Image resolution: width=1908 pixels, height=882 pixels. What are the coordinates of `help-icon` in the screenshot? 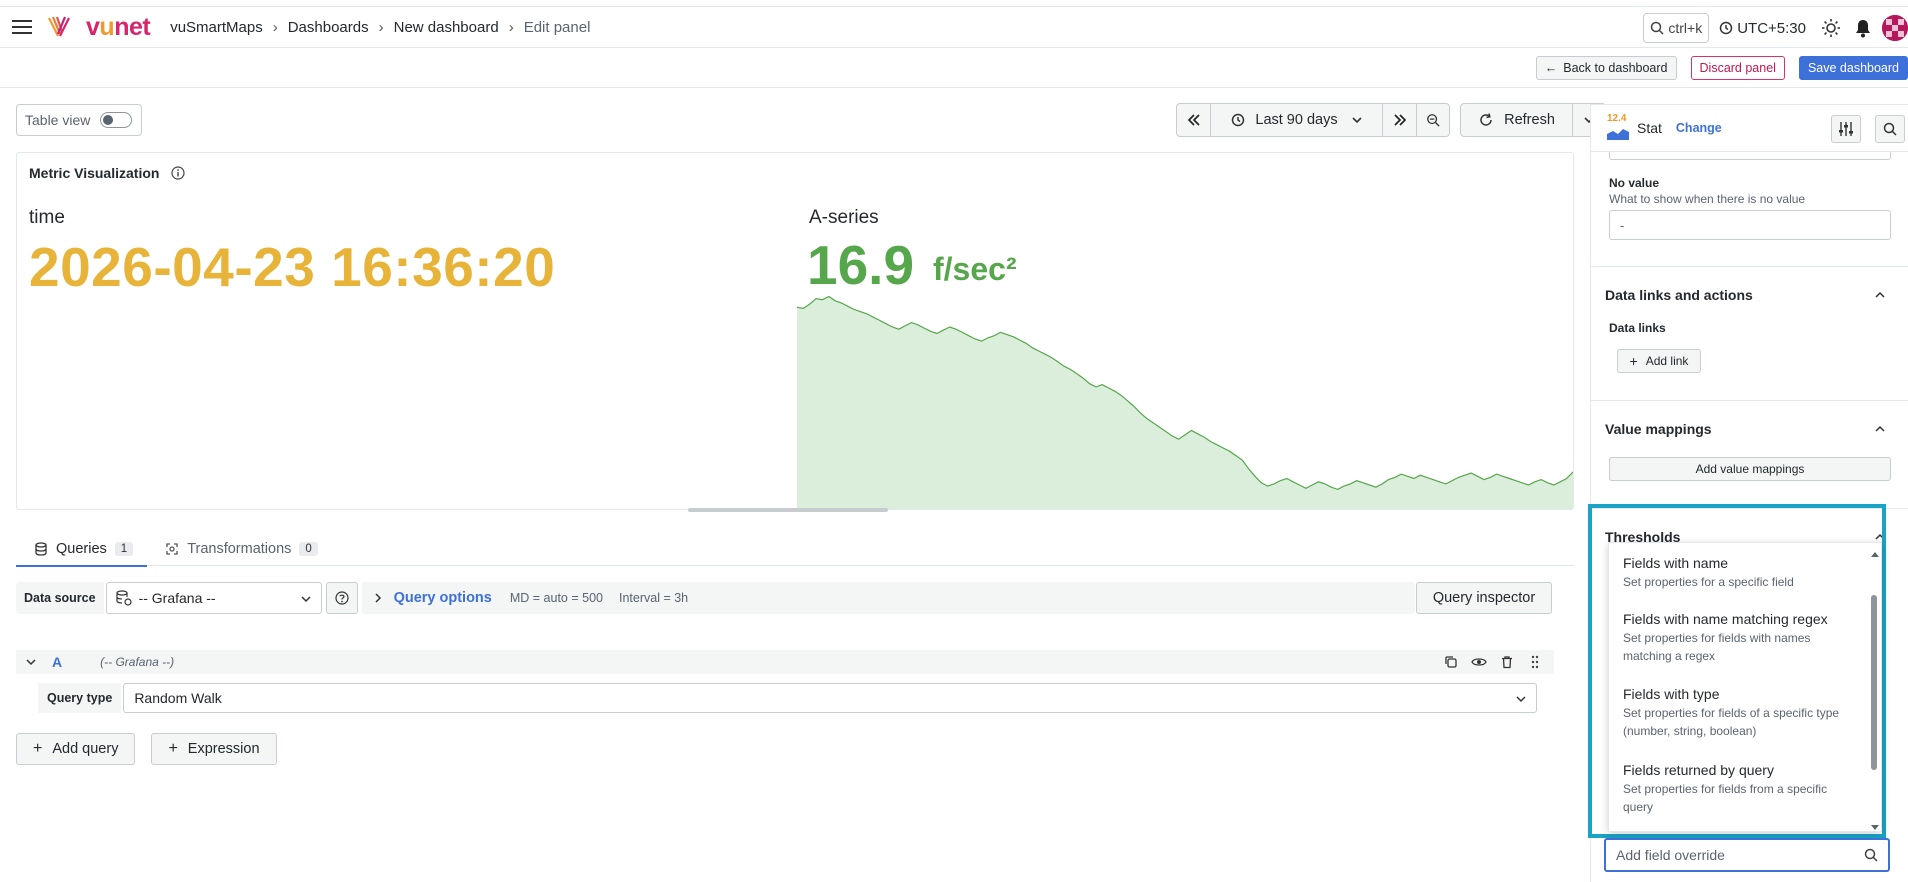 It's located at (341, 598).